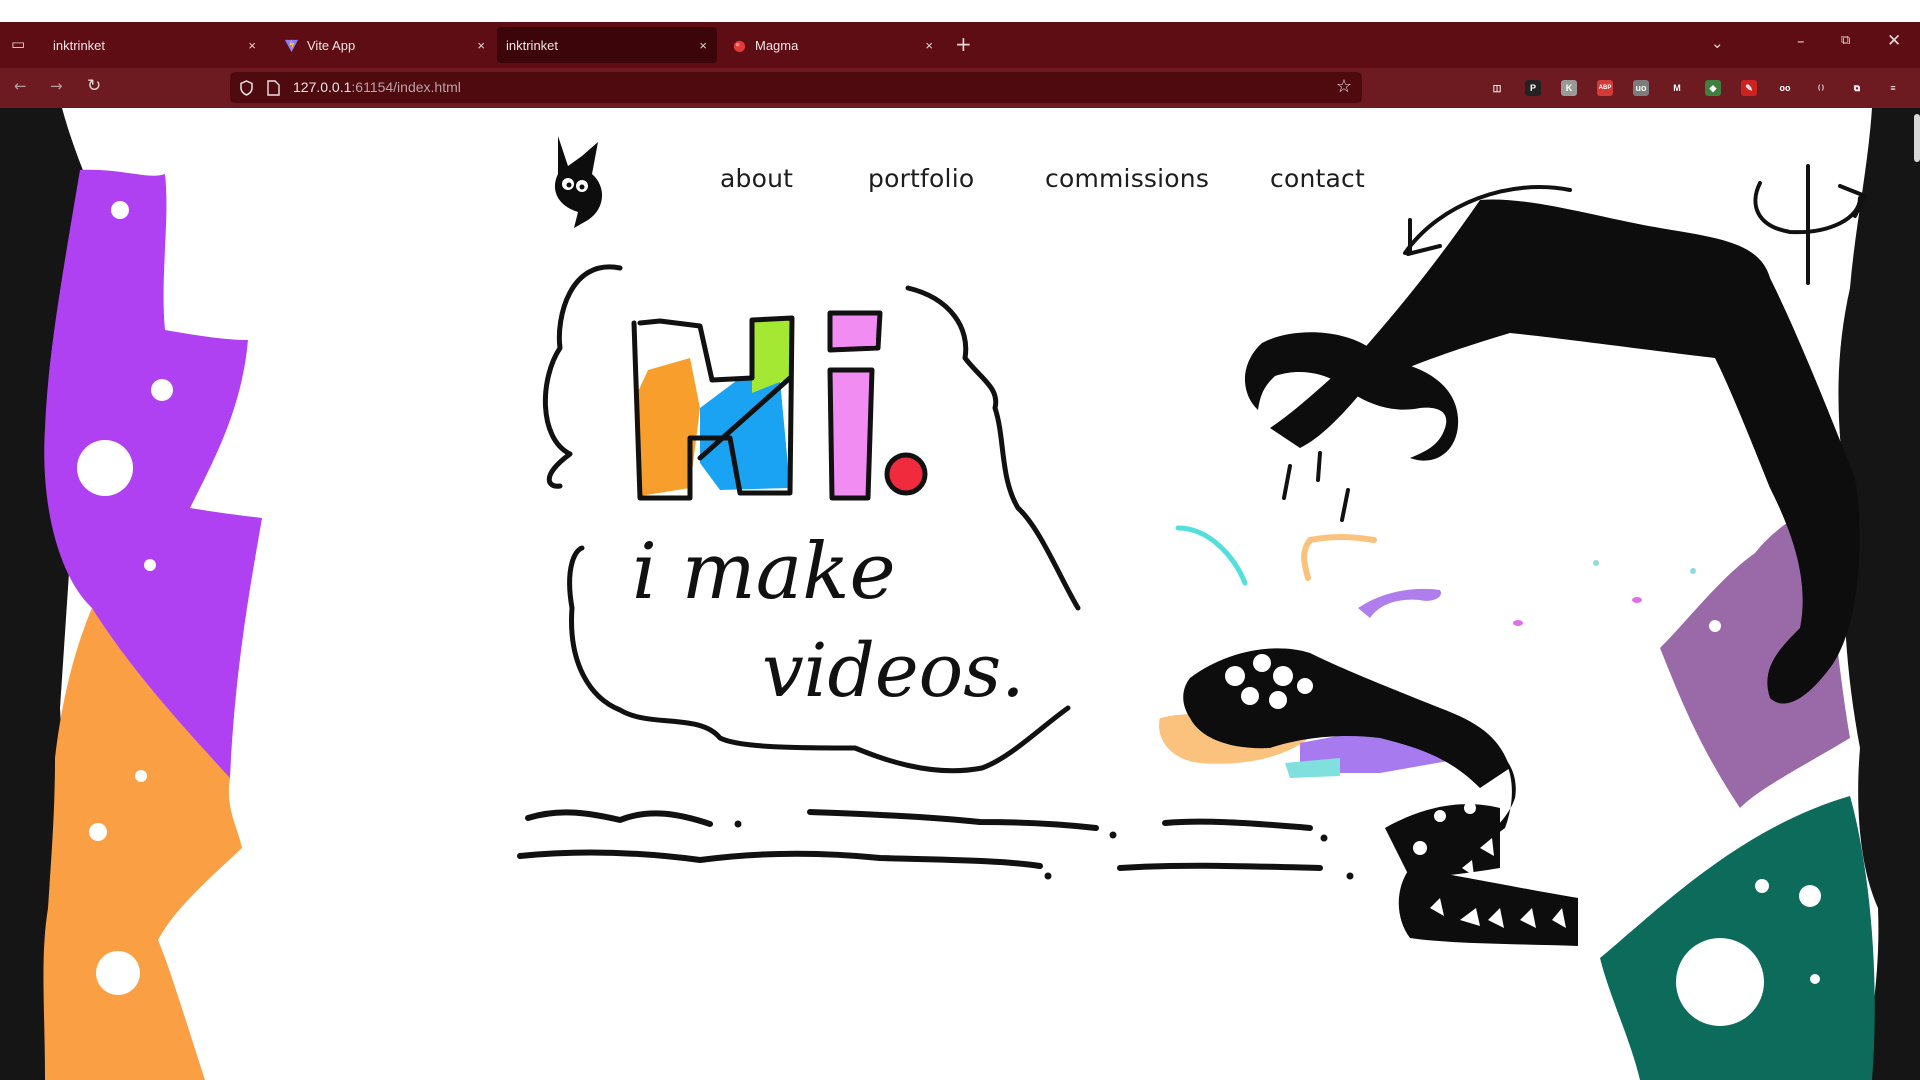 This screenshot has height=1080, width=1920. I want to click on film-cyan-strip, so click(1312, 768).